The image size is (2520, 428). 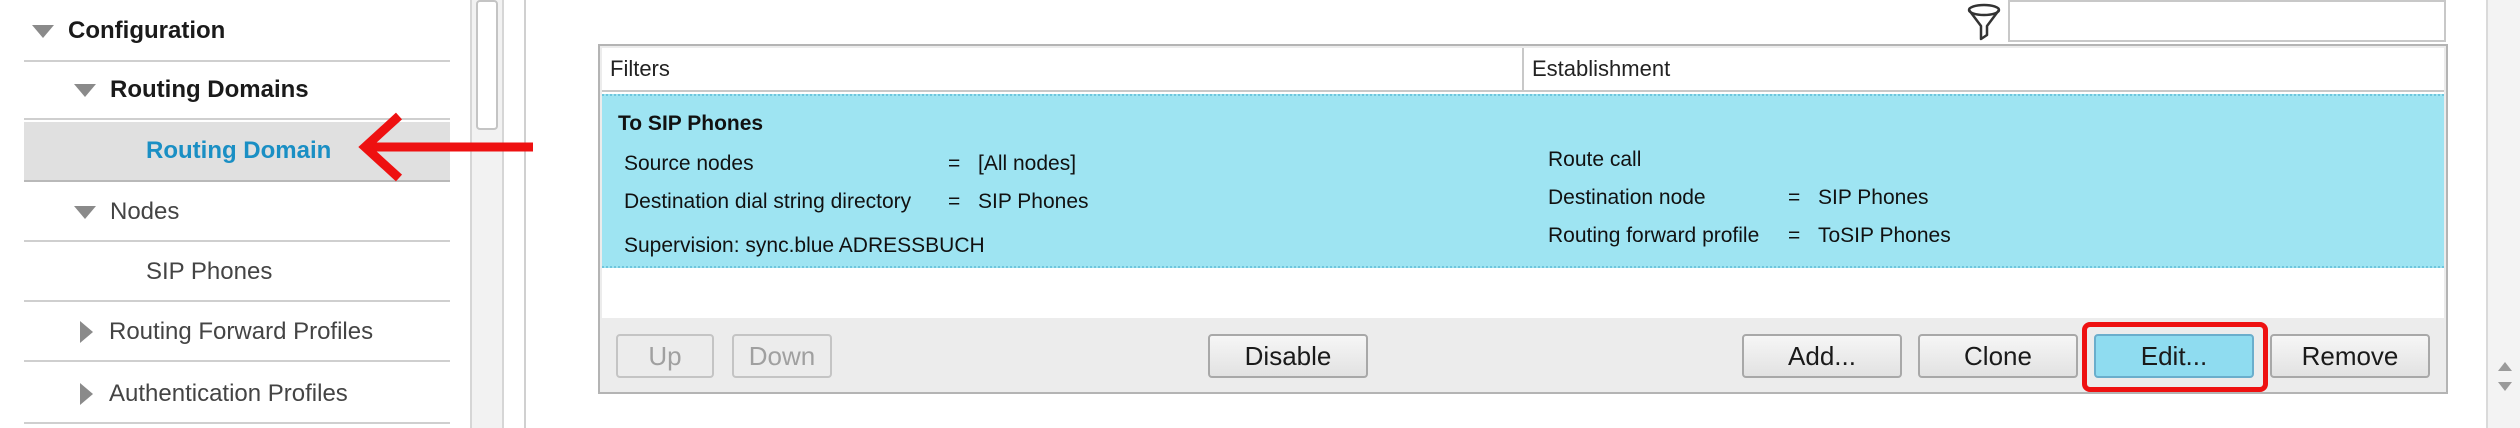 What do you see at coordinates (209, 89) in the screenshot?
I see `nav-item-label: Routing Domains` at bounding box center [209, 89].